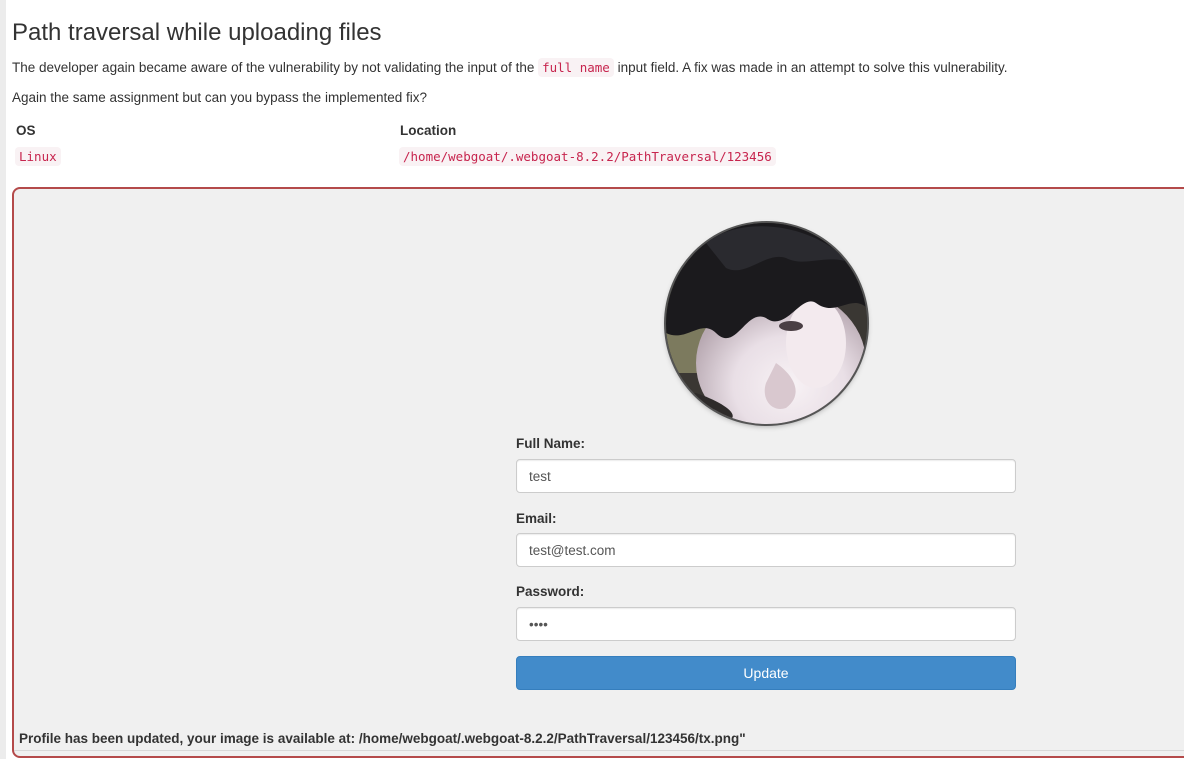 The image size is (1184, 759). I want to click on table-cell-os: Linux, so click(38, 156).